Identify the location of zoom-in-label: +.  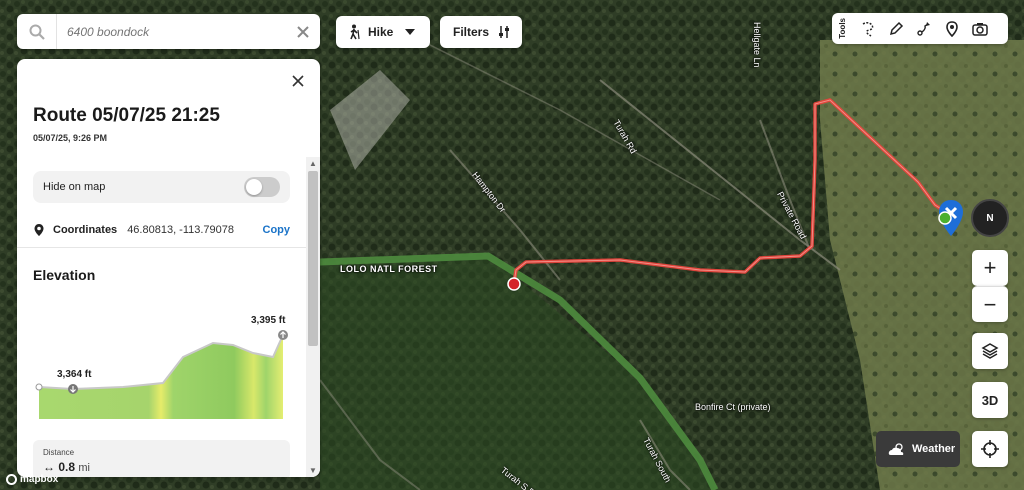
(990, 267).